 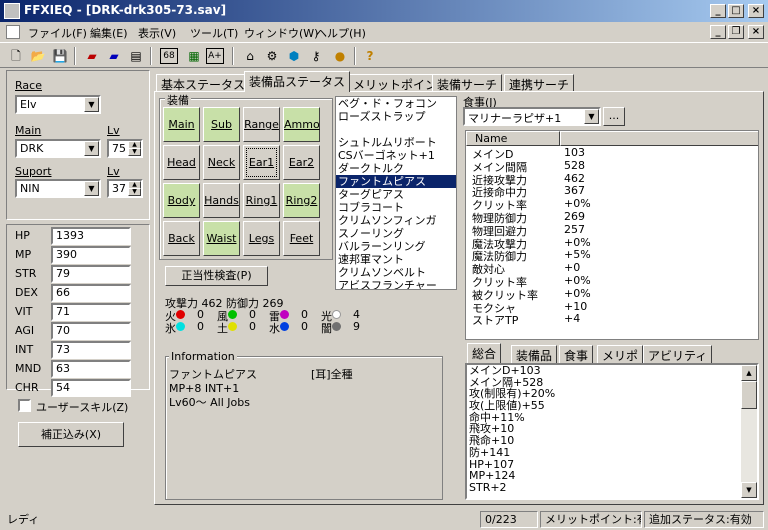 What do you see at coordinates (396, 259) in the screenshot?
I see `equipment-list-item: 速邦軍マント` at bounding box center [396, 259].